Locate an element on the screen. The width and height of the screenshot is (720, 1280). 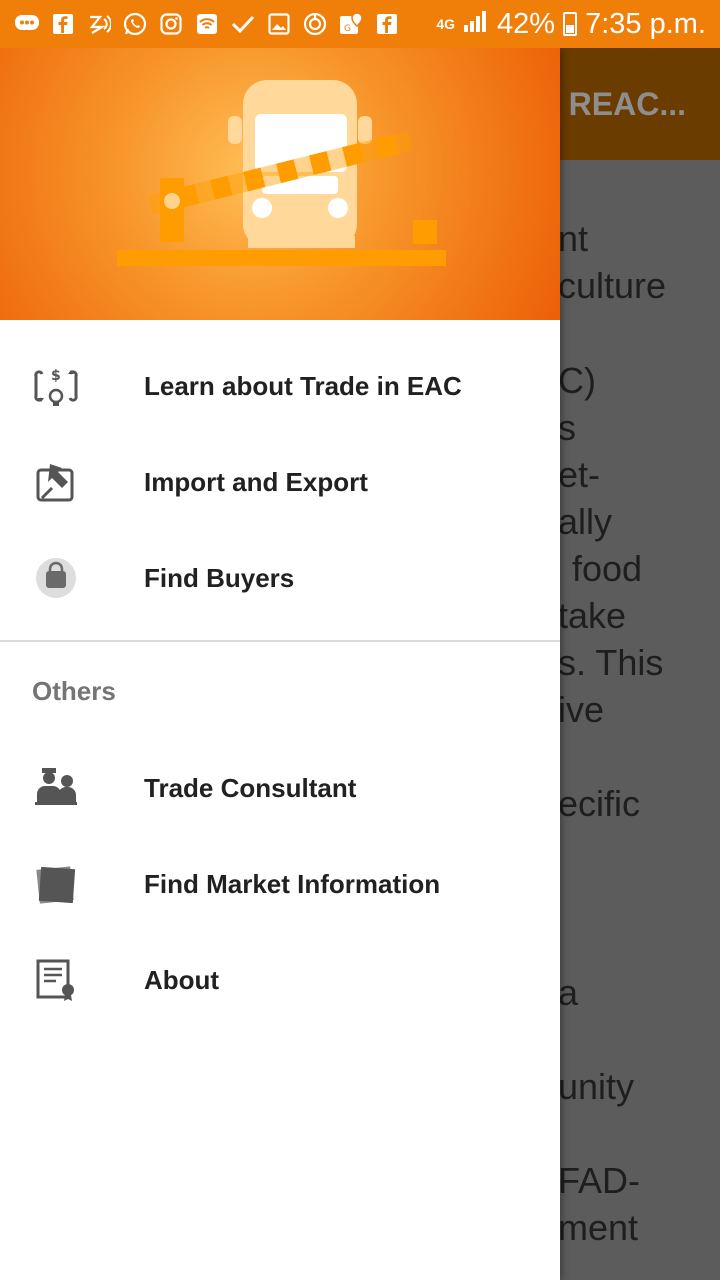
menu-item-find-market-info: Find Market Information is located at coordinates (280, 884).